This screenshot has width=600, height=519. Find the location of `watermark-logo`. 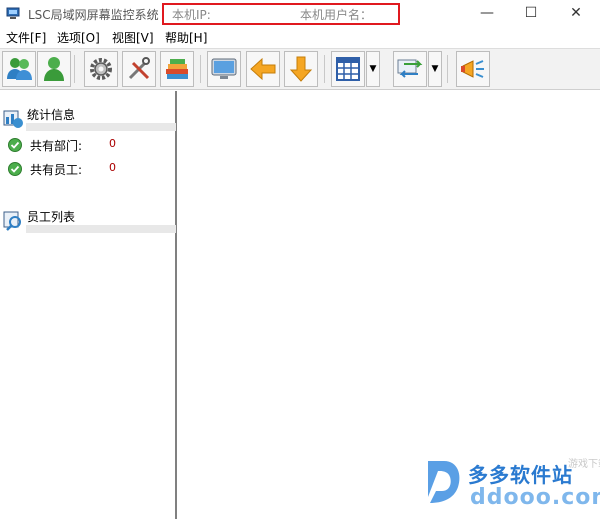

watermark-logo is located at coordinates (444, 482).